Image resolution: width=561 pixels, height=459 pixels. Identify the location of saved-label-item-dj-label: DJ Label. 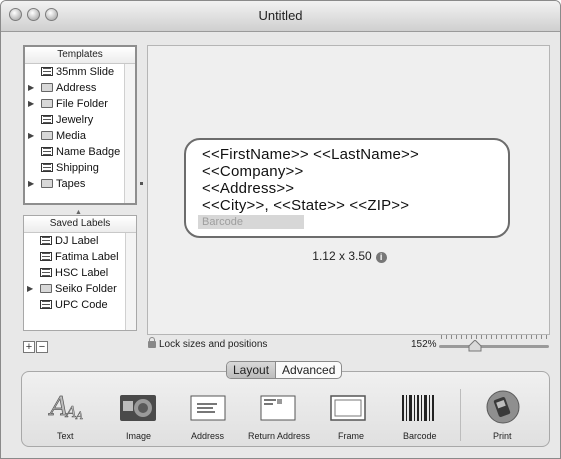
(75, 241).